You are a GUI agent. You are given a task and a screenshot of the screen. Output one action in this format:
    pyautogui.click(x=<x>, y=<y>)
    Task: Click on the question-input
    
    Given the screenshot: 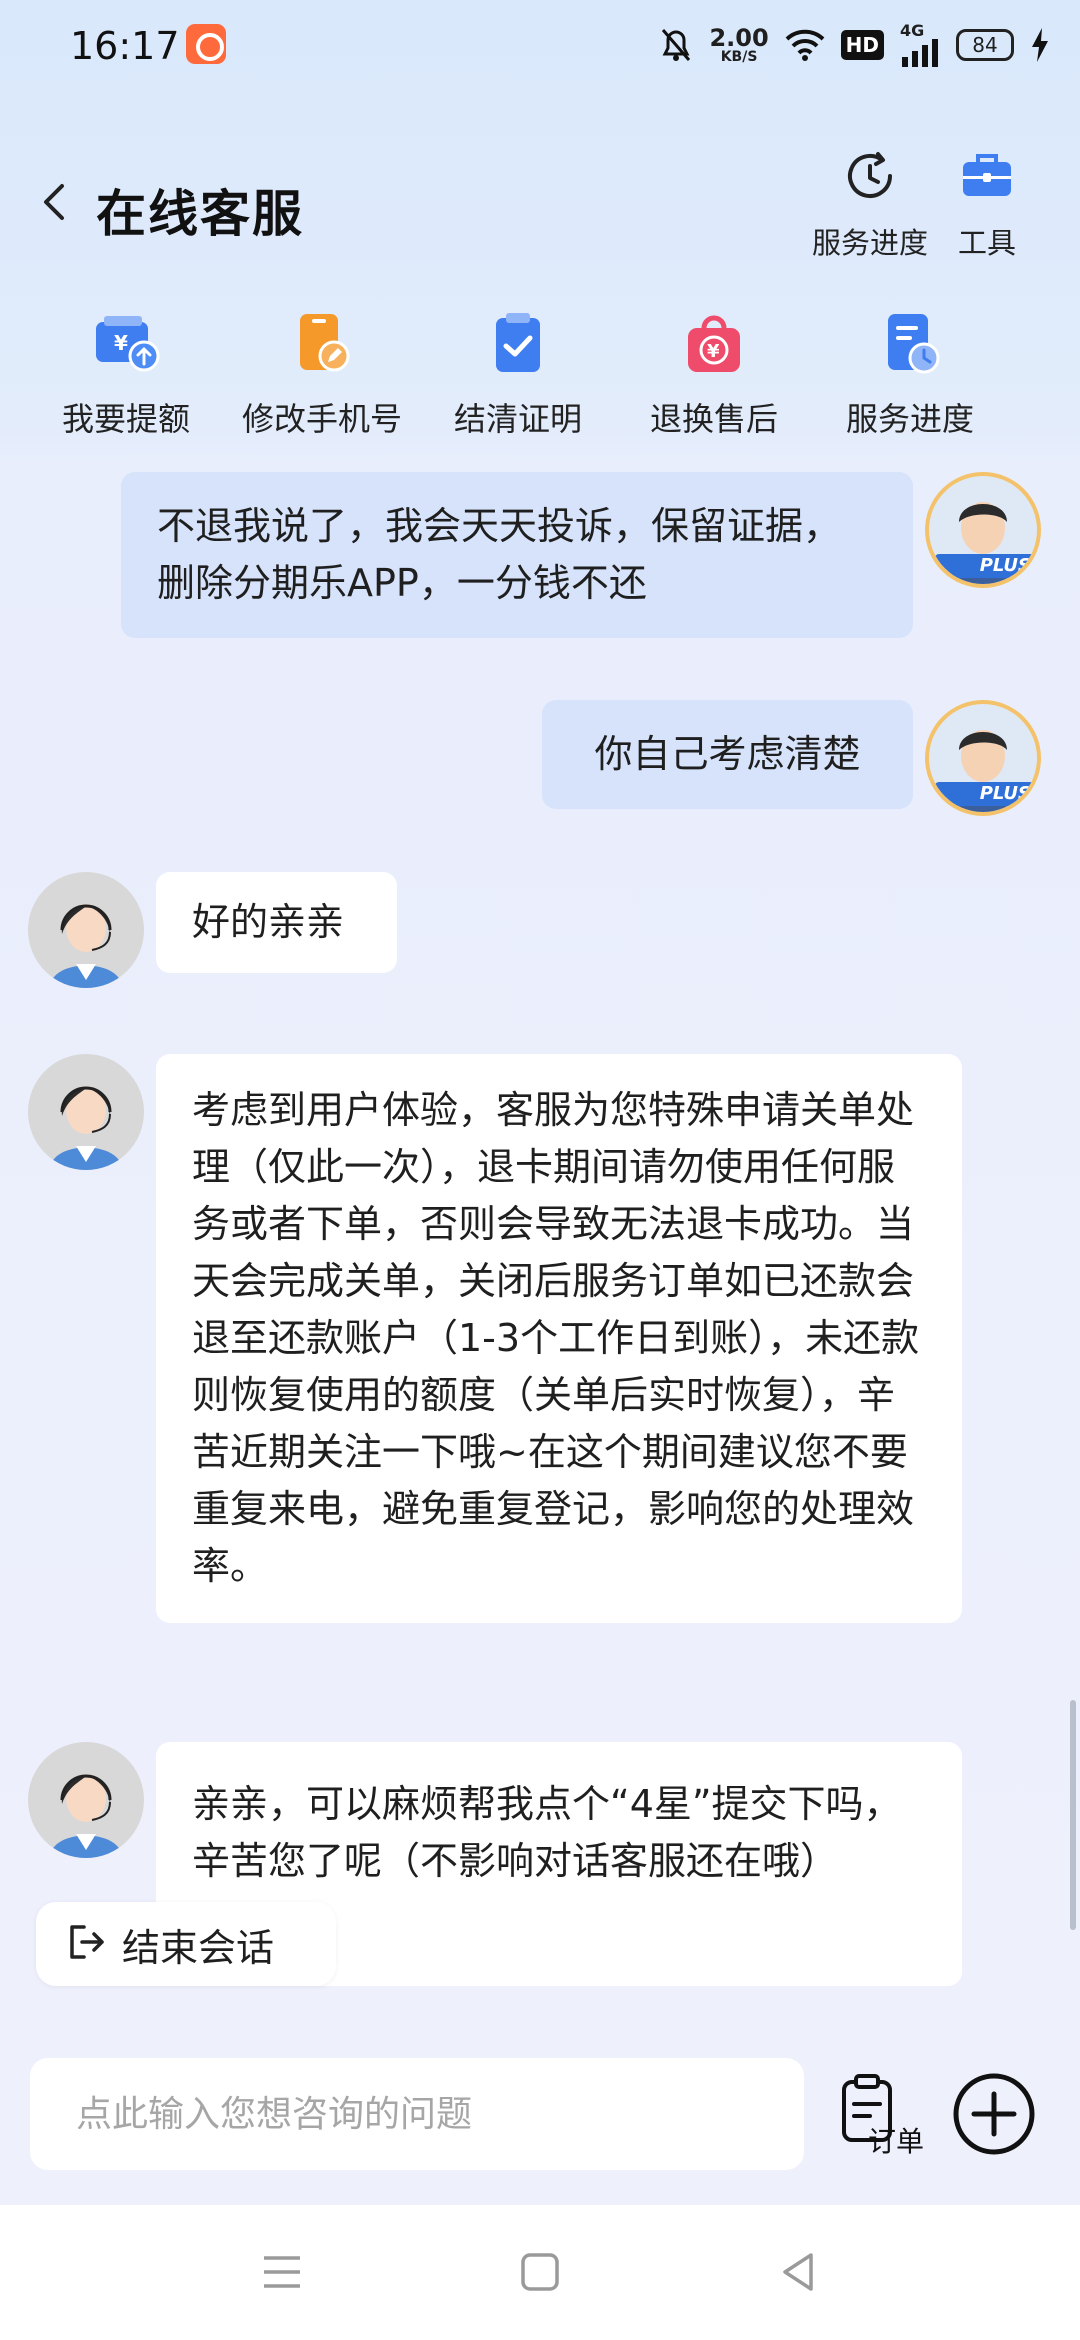 What is the action you would take?
    pyautogui.click(x=417, y=2114)
    